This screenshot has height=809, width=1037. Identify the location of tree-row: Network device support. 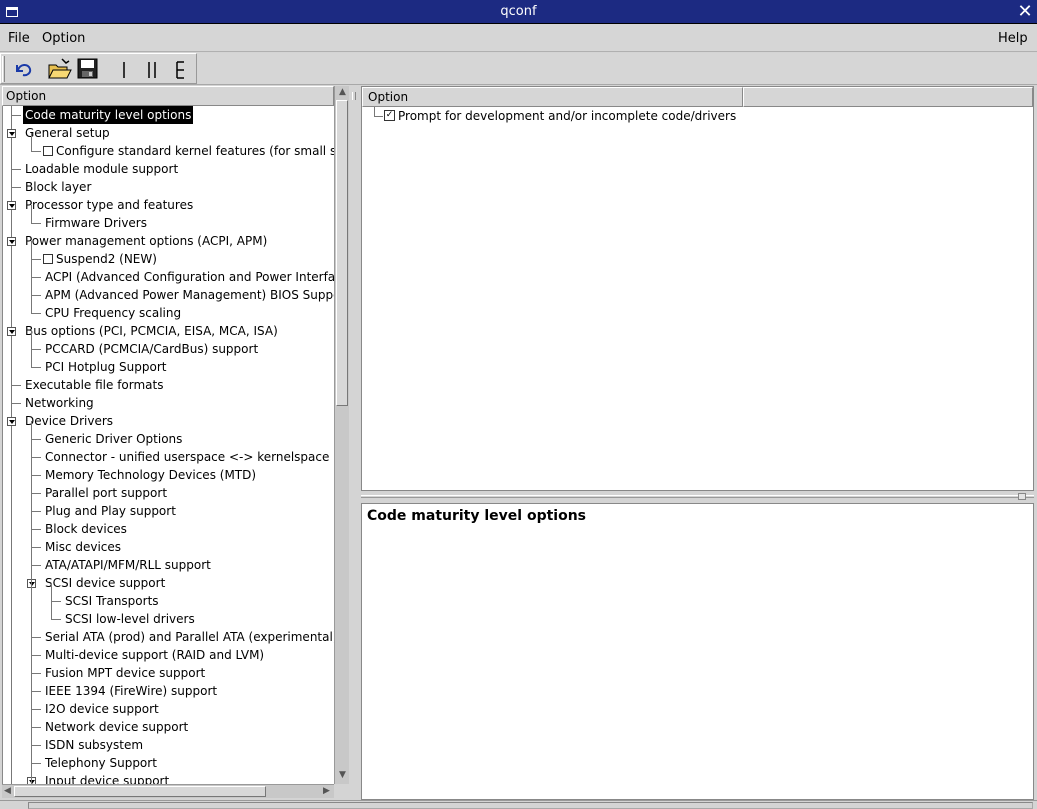
(168, 727).